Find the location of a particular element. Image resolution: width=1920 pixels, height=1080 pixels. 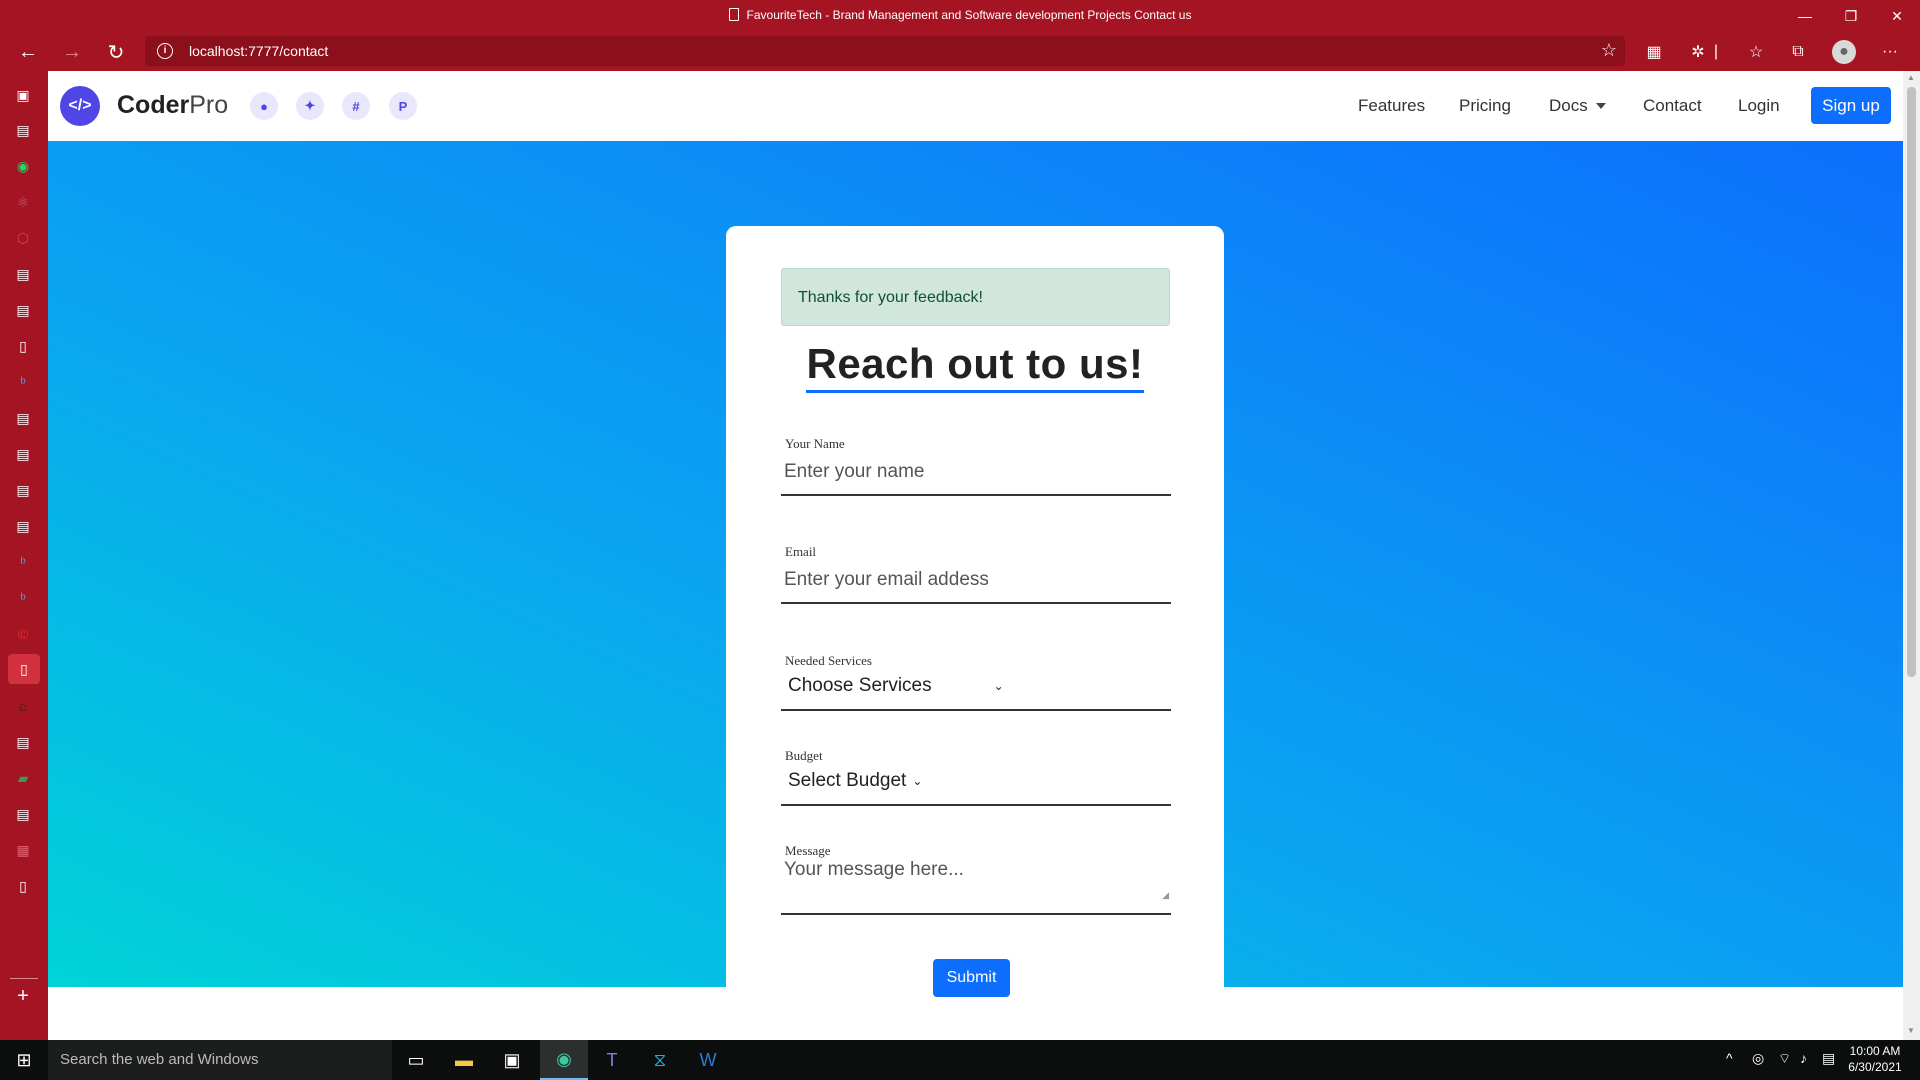

services-field: Needed Services Choose Services ⌄ is located at coordinates (976, 682).